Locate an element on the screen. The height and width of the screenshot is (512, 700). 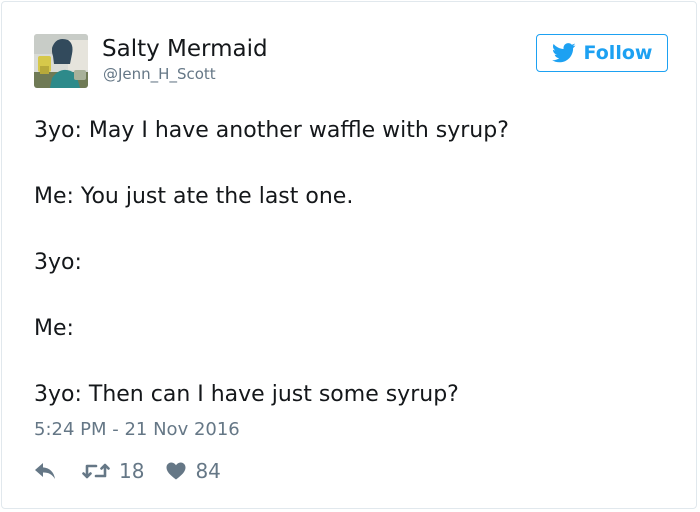
twitter-bird-icon is located at coordinates (563, 53).